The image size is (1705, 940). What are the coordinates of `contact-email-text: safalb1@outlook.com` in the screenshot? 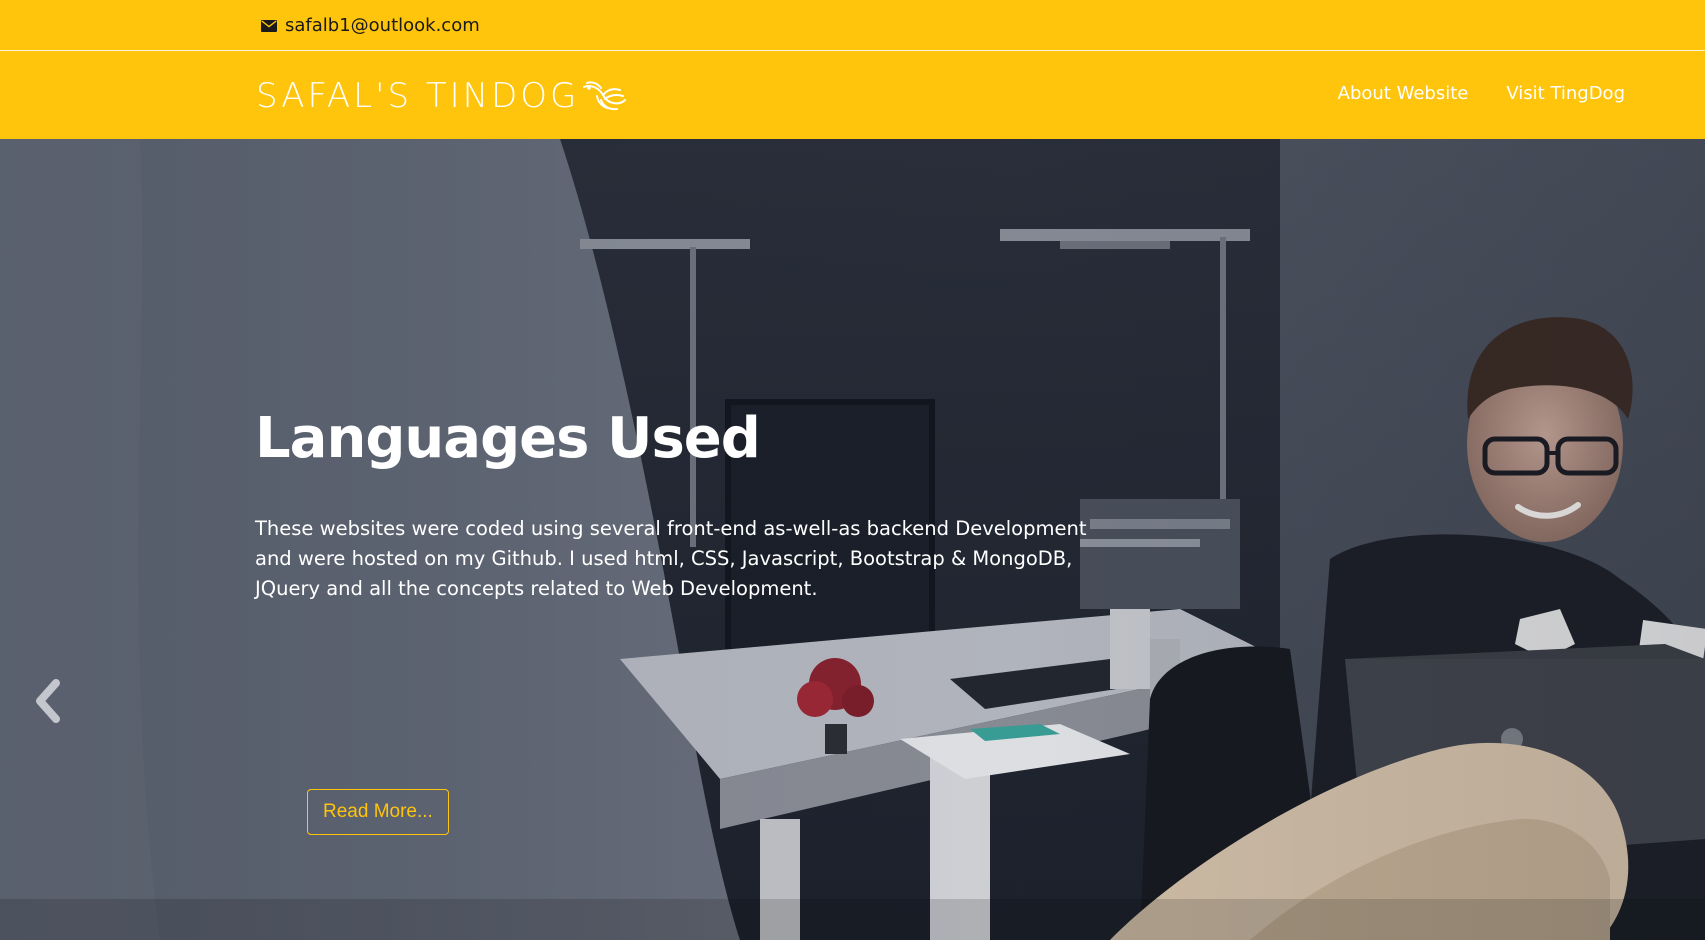 It's located at (382, 25).